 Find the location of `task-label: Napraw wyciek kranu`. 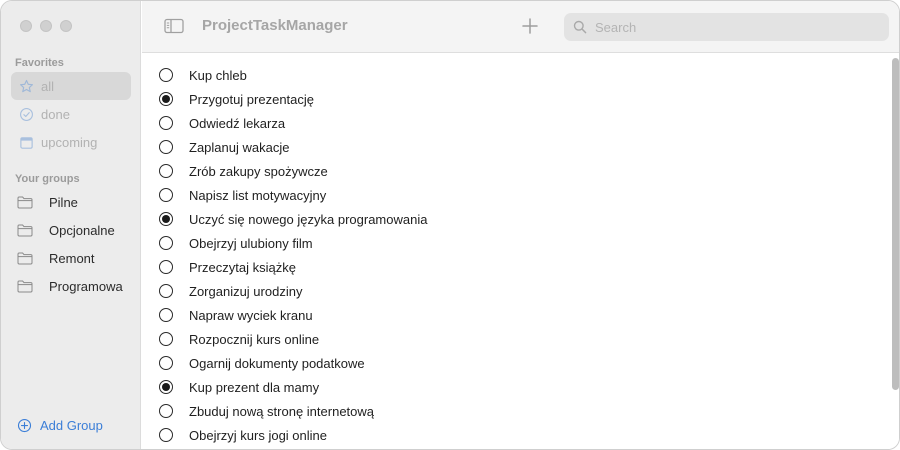

task-label: Napraw wyciek kranu is located at coordinates (251, 315).